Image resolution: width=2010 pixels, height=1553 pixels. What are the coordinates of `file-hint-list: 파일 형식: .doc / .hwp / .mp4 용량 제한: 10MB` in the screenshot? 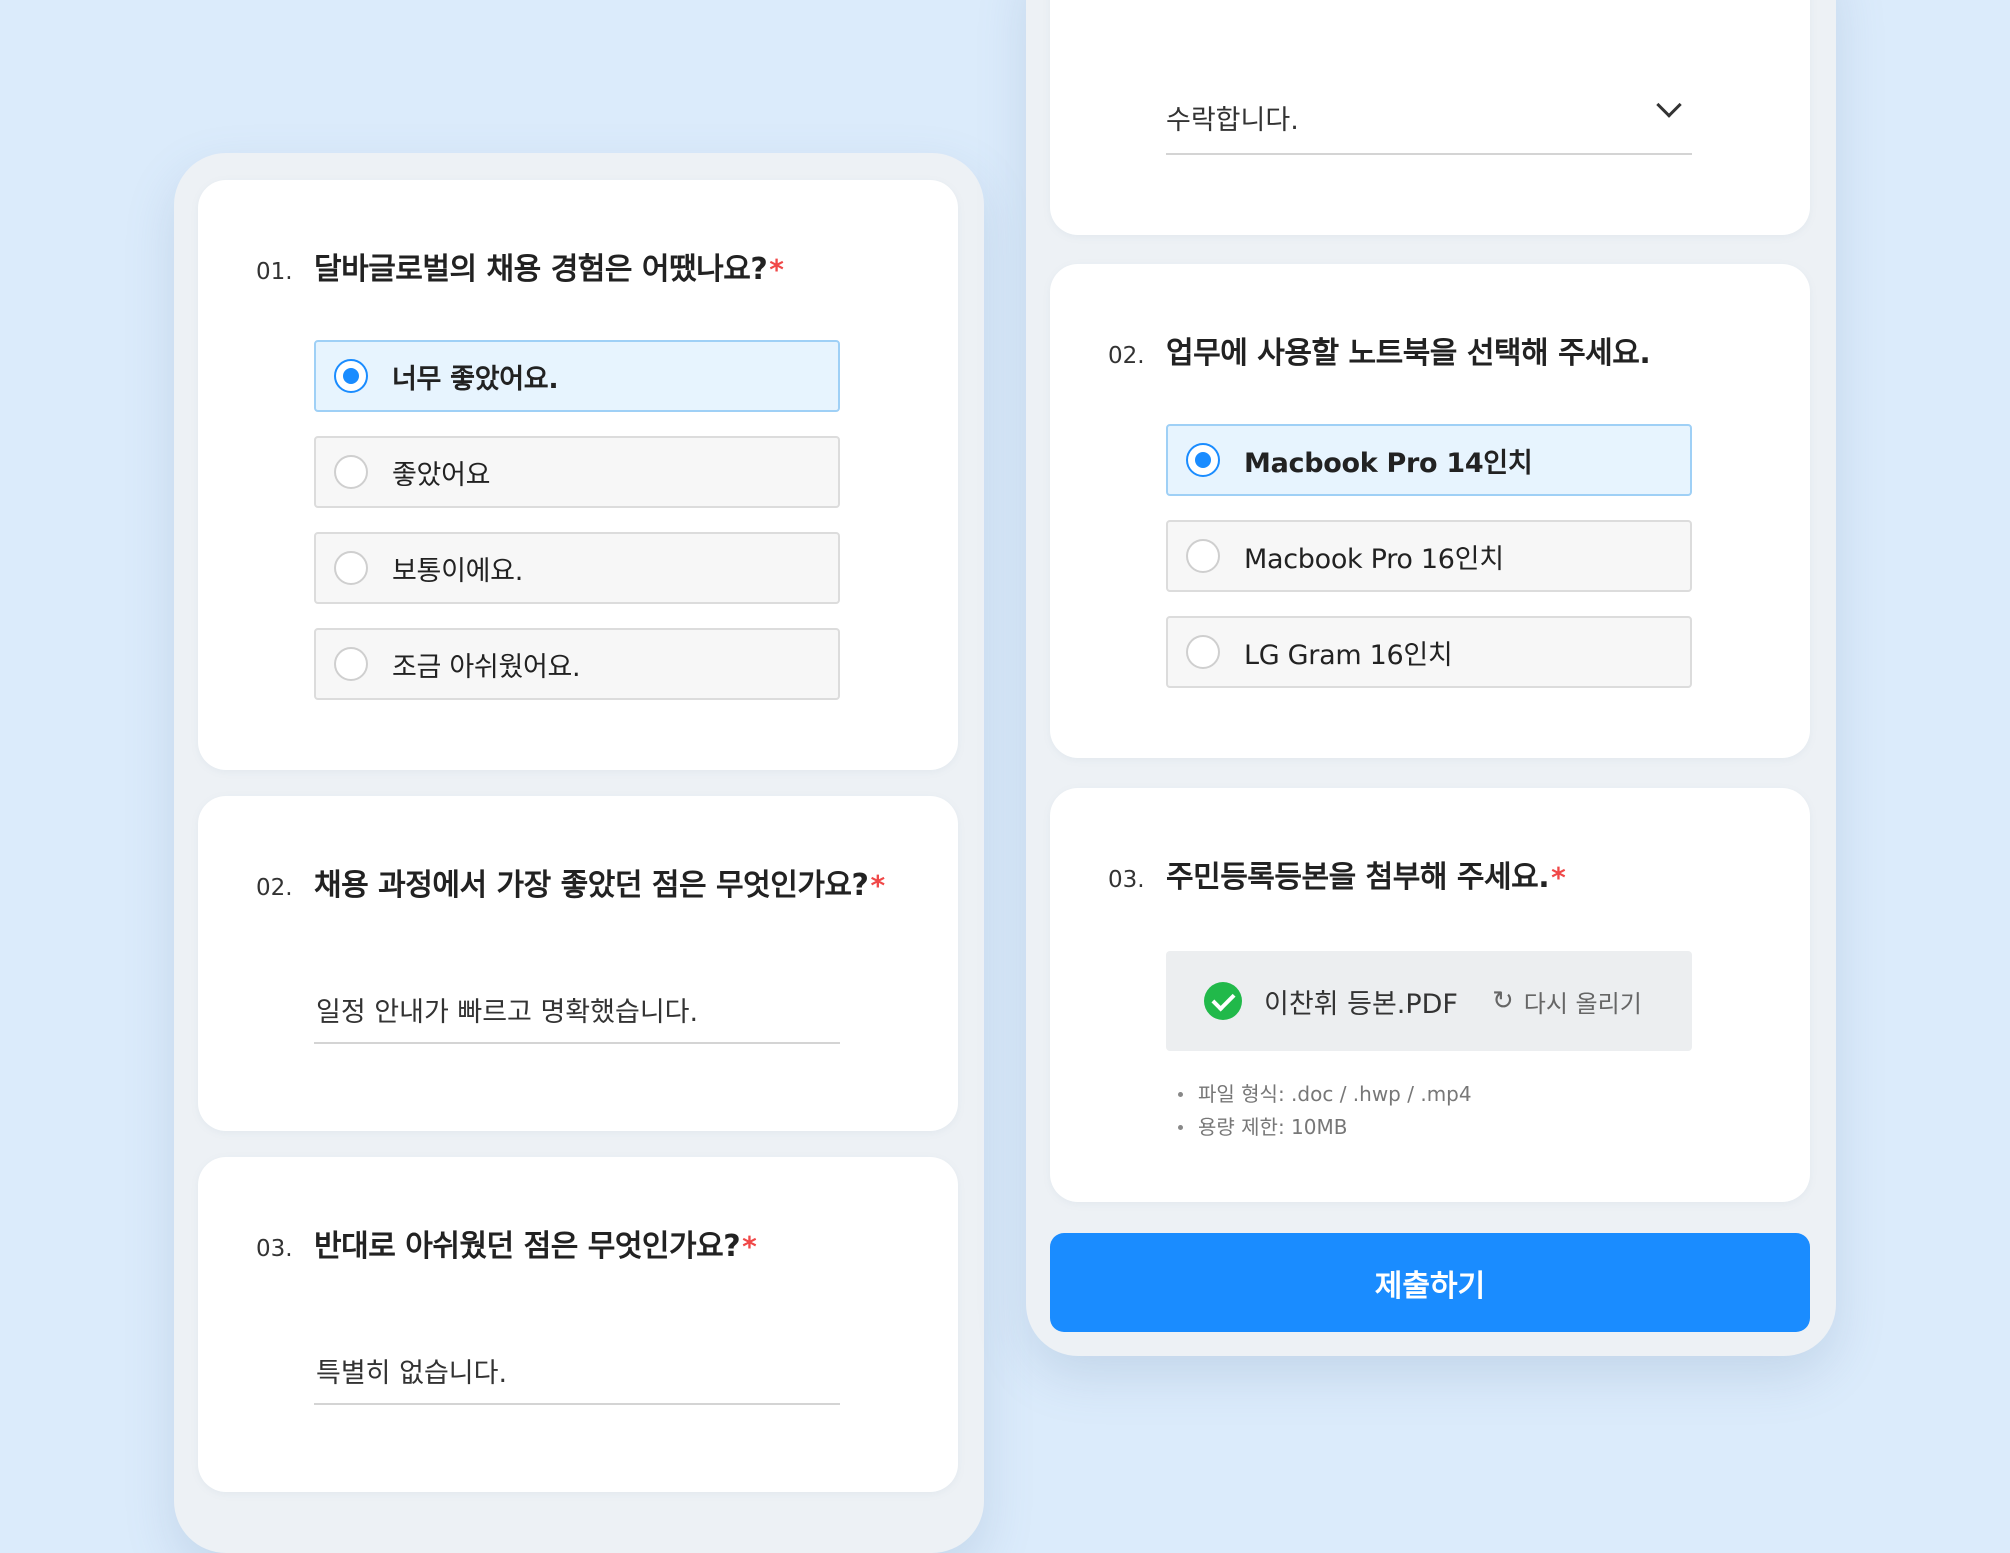 It's located at (1319, 1111).